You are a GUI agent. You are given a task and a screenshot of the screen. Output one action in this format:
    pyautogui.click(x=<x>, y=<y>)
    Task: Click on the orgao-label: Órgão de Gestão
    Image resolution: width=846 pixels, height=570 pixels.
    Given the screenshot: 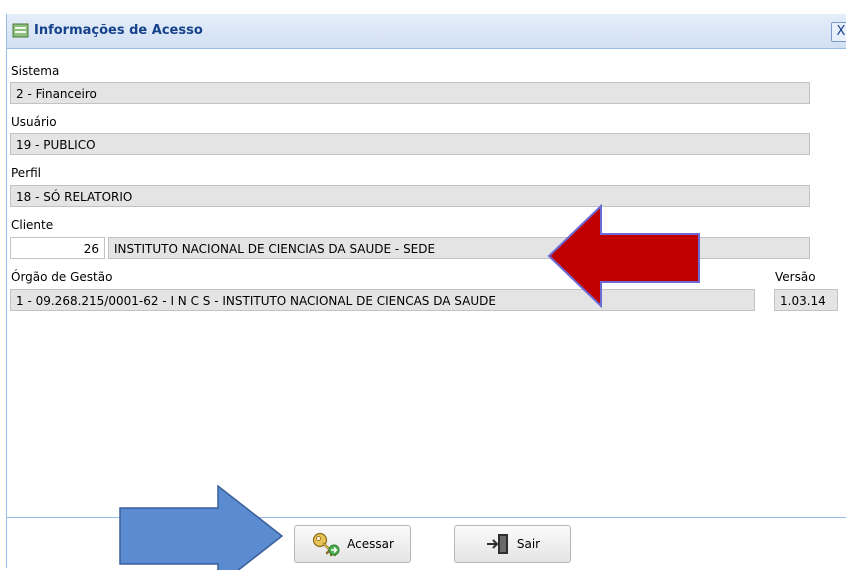 What is the action you would take?
    pyautogui.click(x=62, y=277)
    